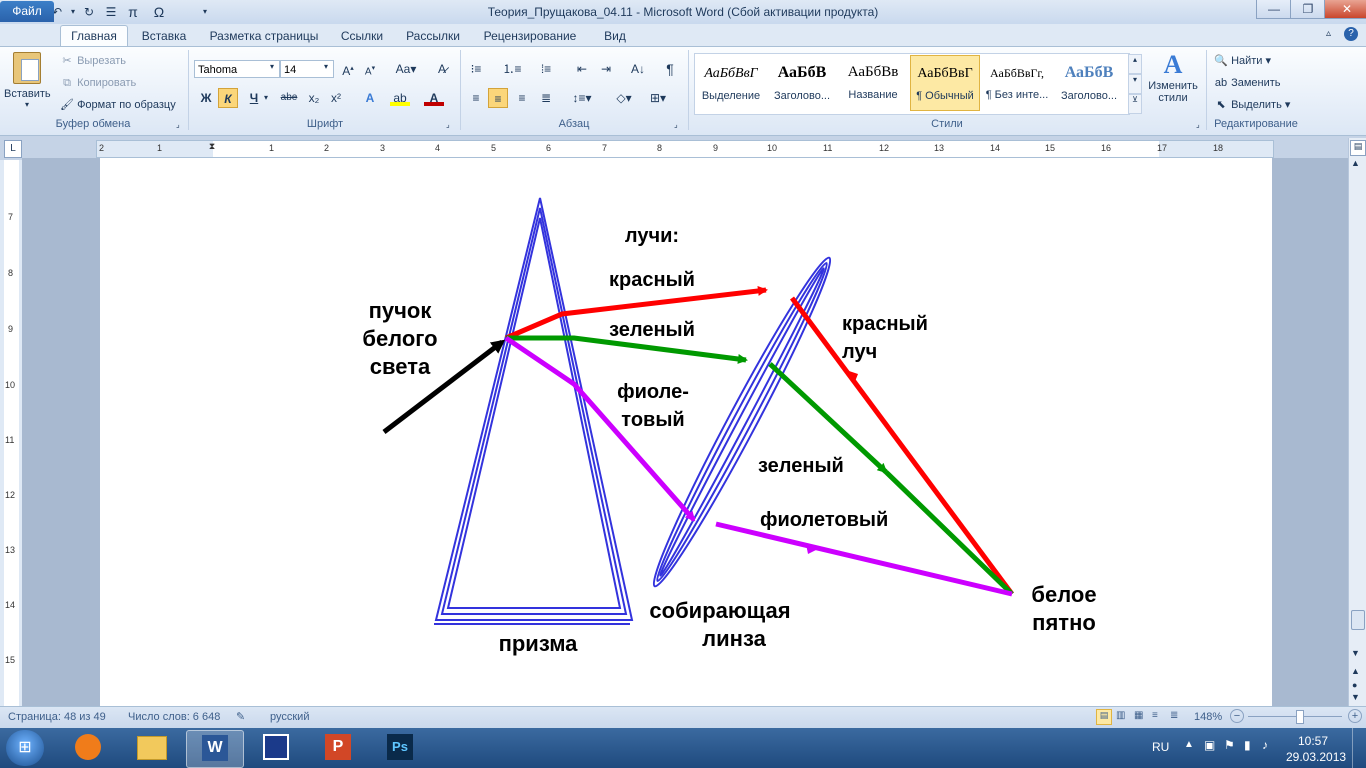 The image size is (1366, 768). I want to click on ruler-toggle-icon: ▤, so click(1358, 148).